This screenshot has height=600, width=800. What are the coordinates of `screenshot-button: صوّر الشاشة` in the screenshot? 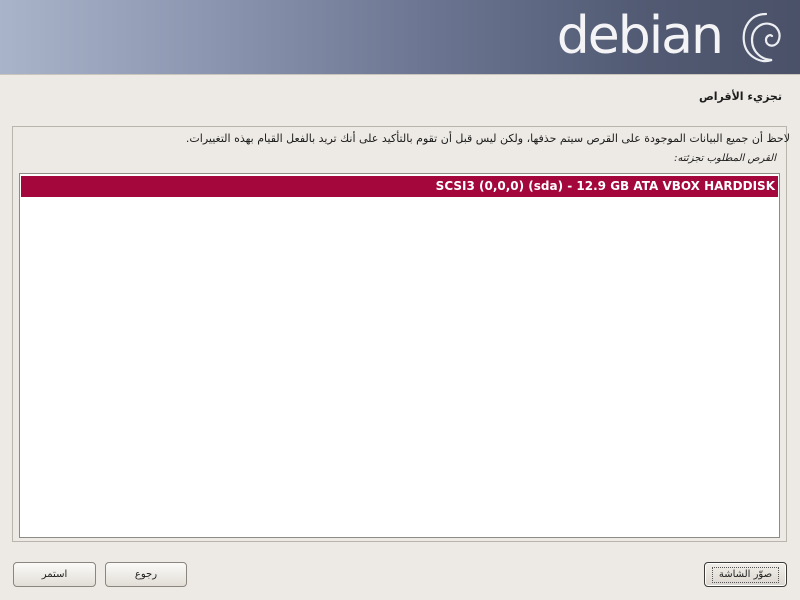 It's located at (745, 574).